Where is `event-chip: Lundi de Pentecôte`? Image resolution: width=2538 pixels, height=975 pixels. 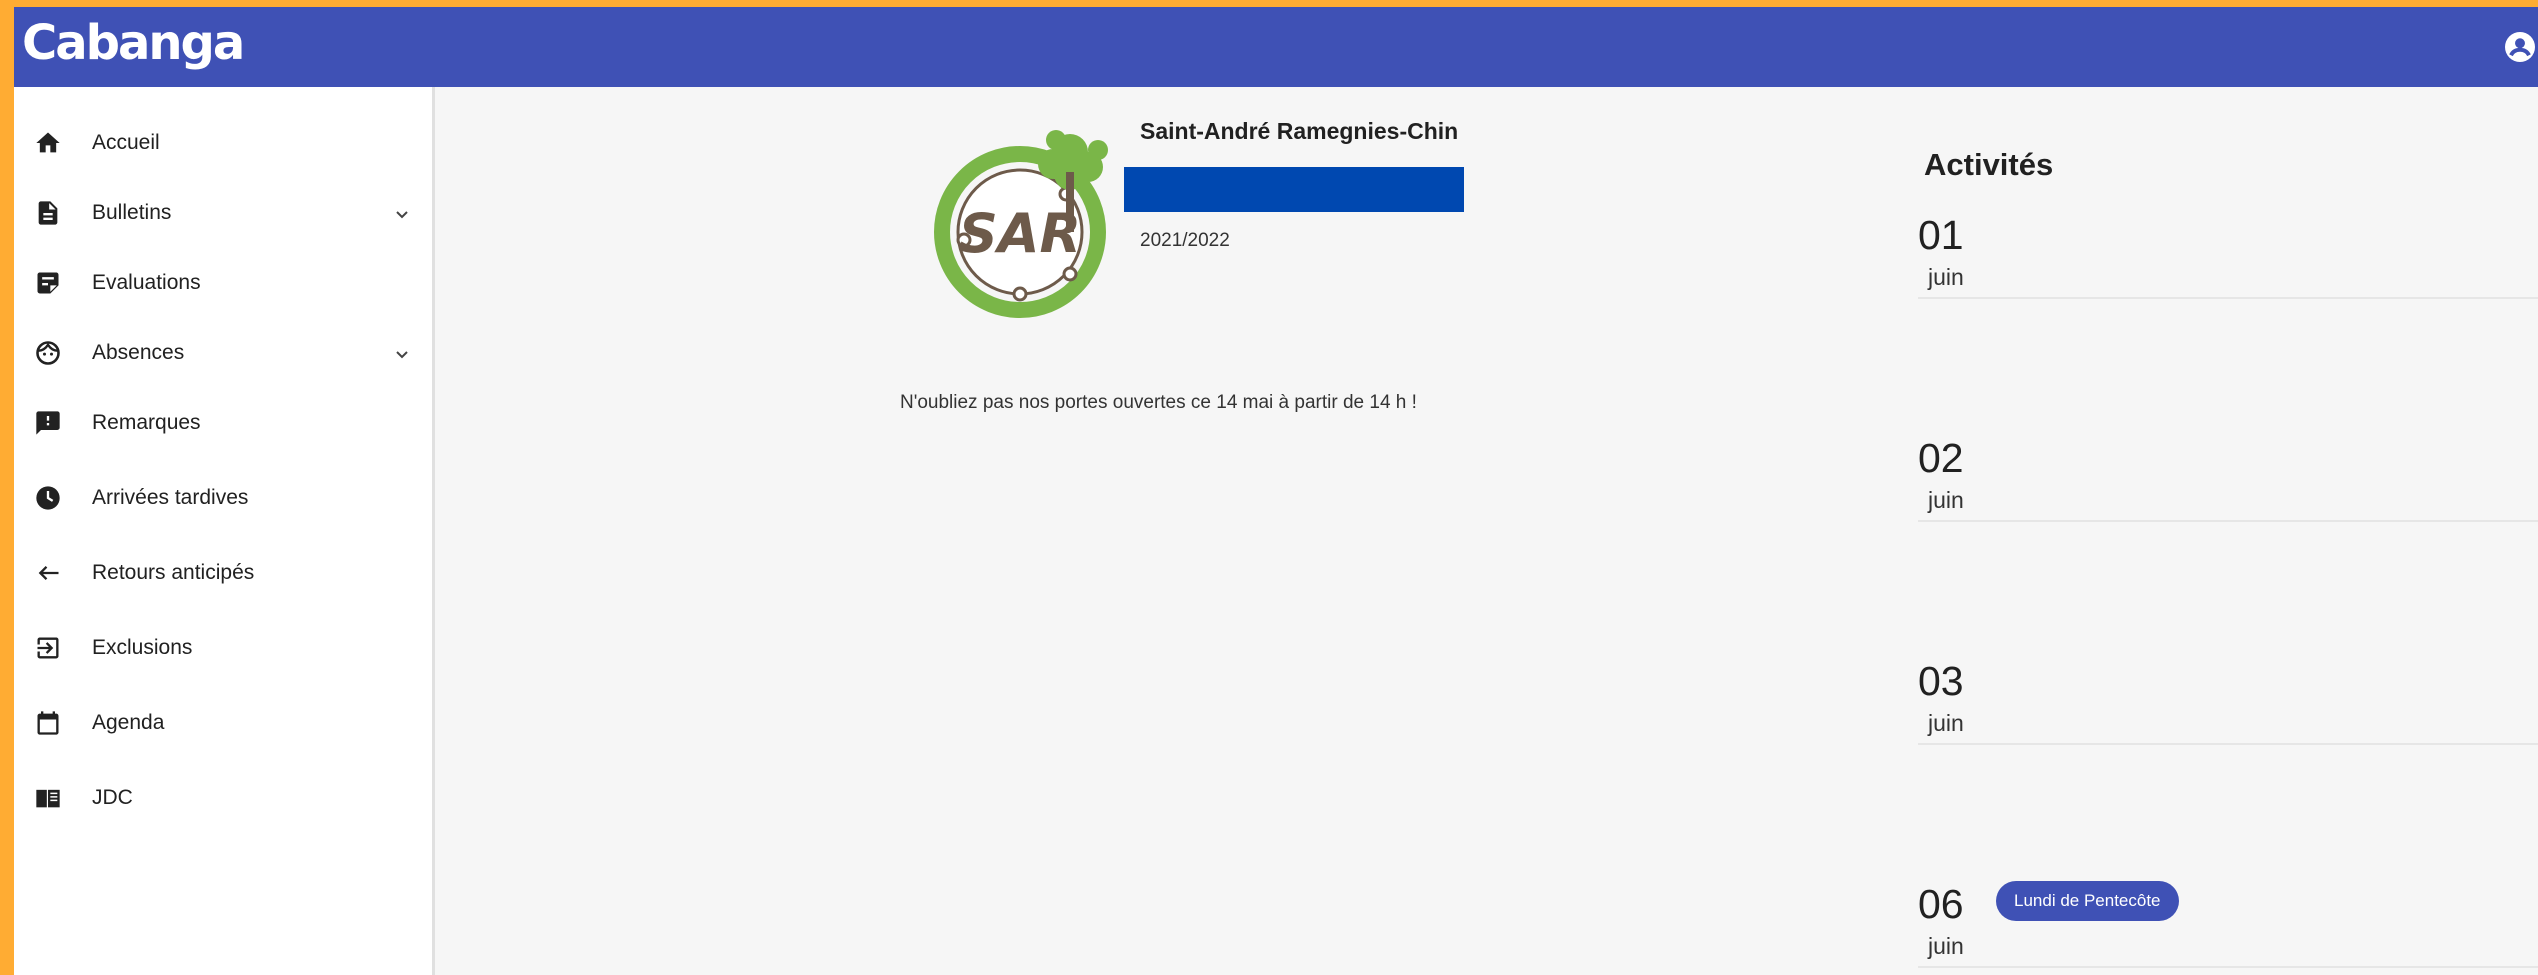 event-chip: Lundi de Pentecôte is located at coordinates (2087, 901).